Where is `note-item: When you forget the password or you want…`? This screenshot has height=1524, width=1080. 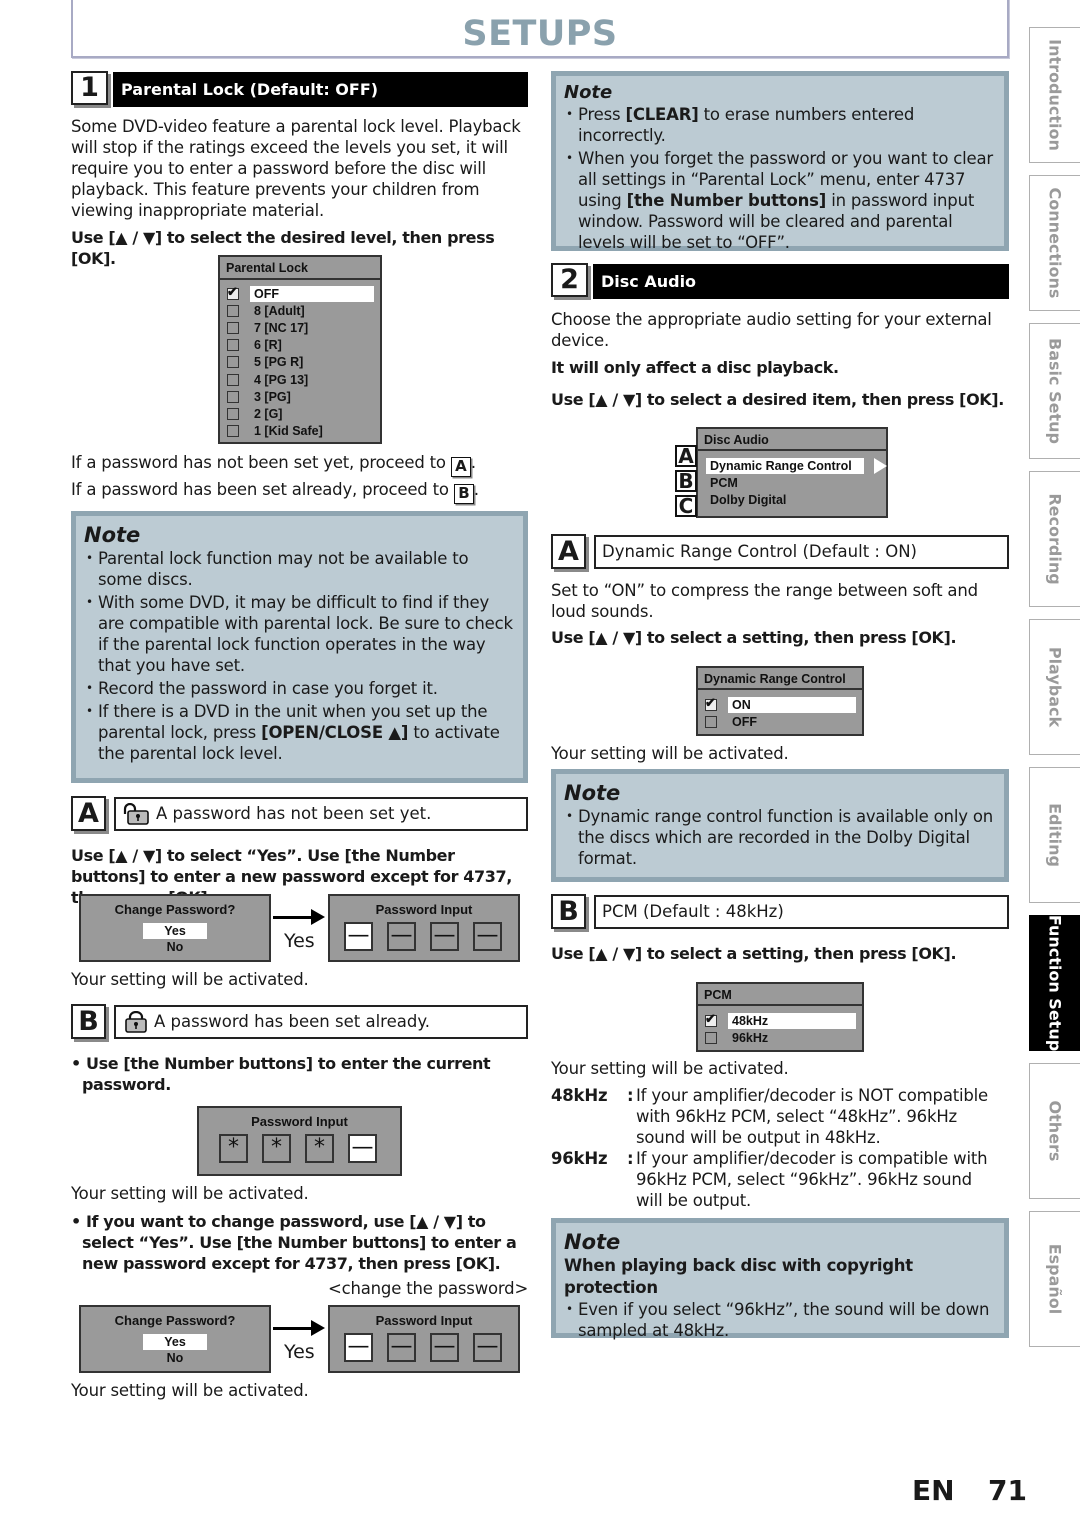 note-item: When you forget the password or you want… is located at coordinates (779, 200).